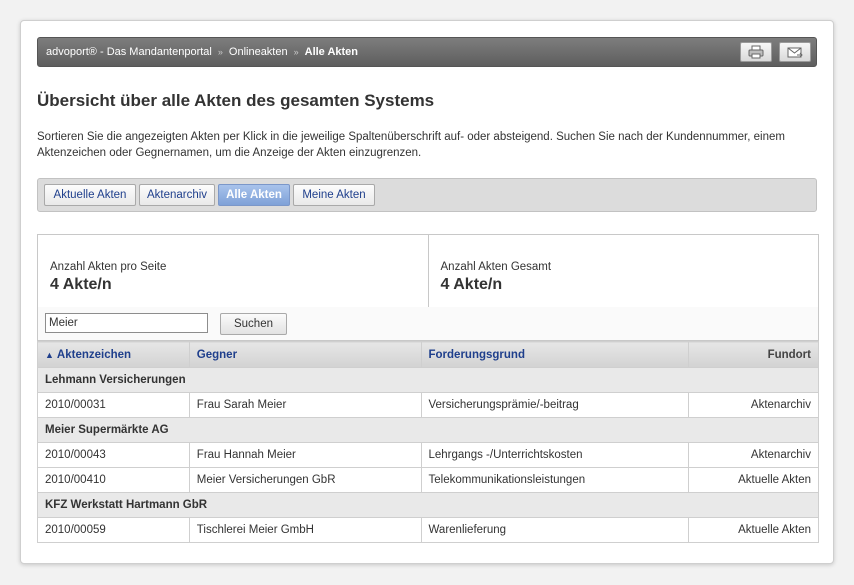 This screenshot has height=585, width=854. What do you see at coordinates (129, 52) in the screenshot?
I see `breadcrumb-portal-link: advoport® - Das Mandantenportal` at bounding box center [129, 52].